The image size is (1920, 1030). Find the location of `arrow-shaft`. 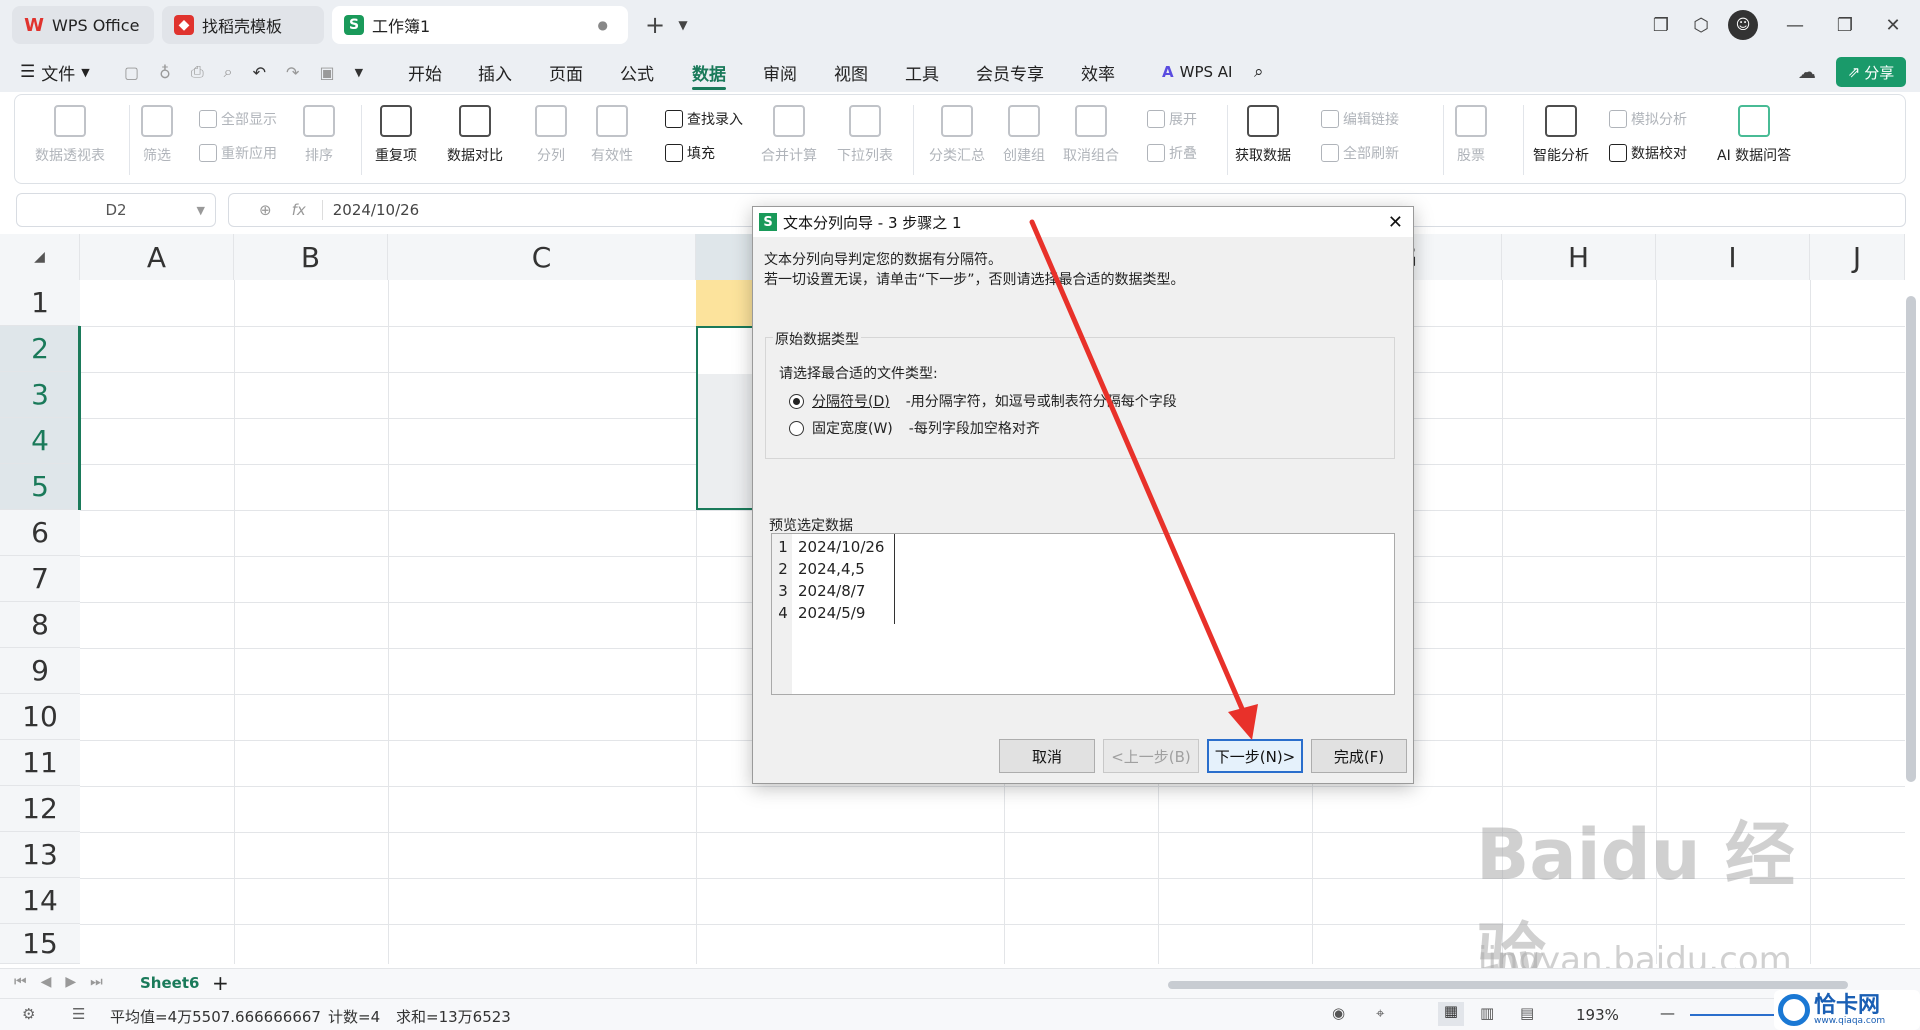

arrow-shaft is located at coordinates (1139, 470).